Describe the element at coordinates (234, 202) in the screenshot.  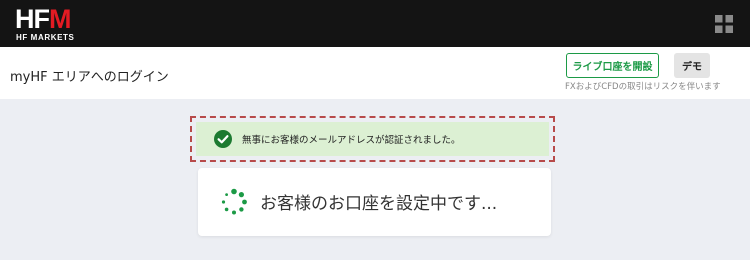
I see `spinner-icon` at that location.